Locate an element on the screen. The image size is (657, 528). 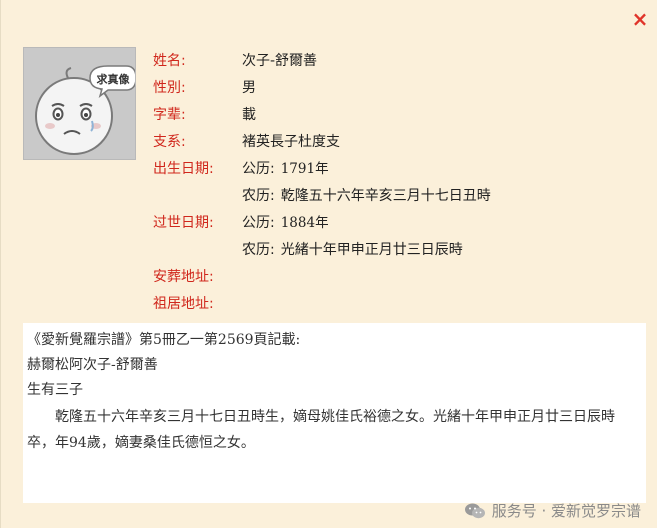
wechat-icon is located at coordinates (474, 510).